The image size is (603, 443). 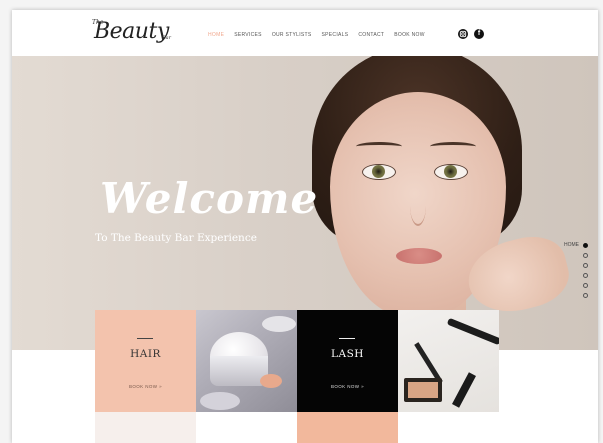 What do you see at coordinates (471, 34) in the screenshot?
I see `social-links: f` at bounding box center [471, 34].